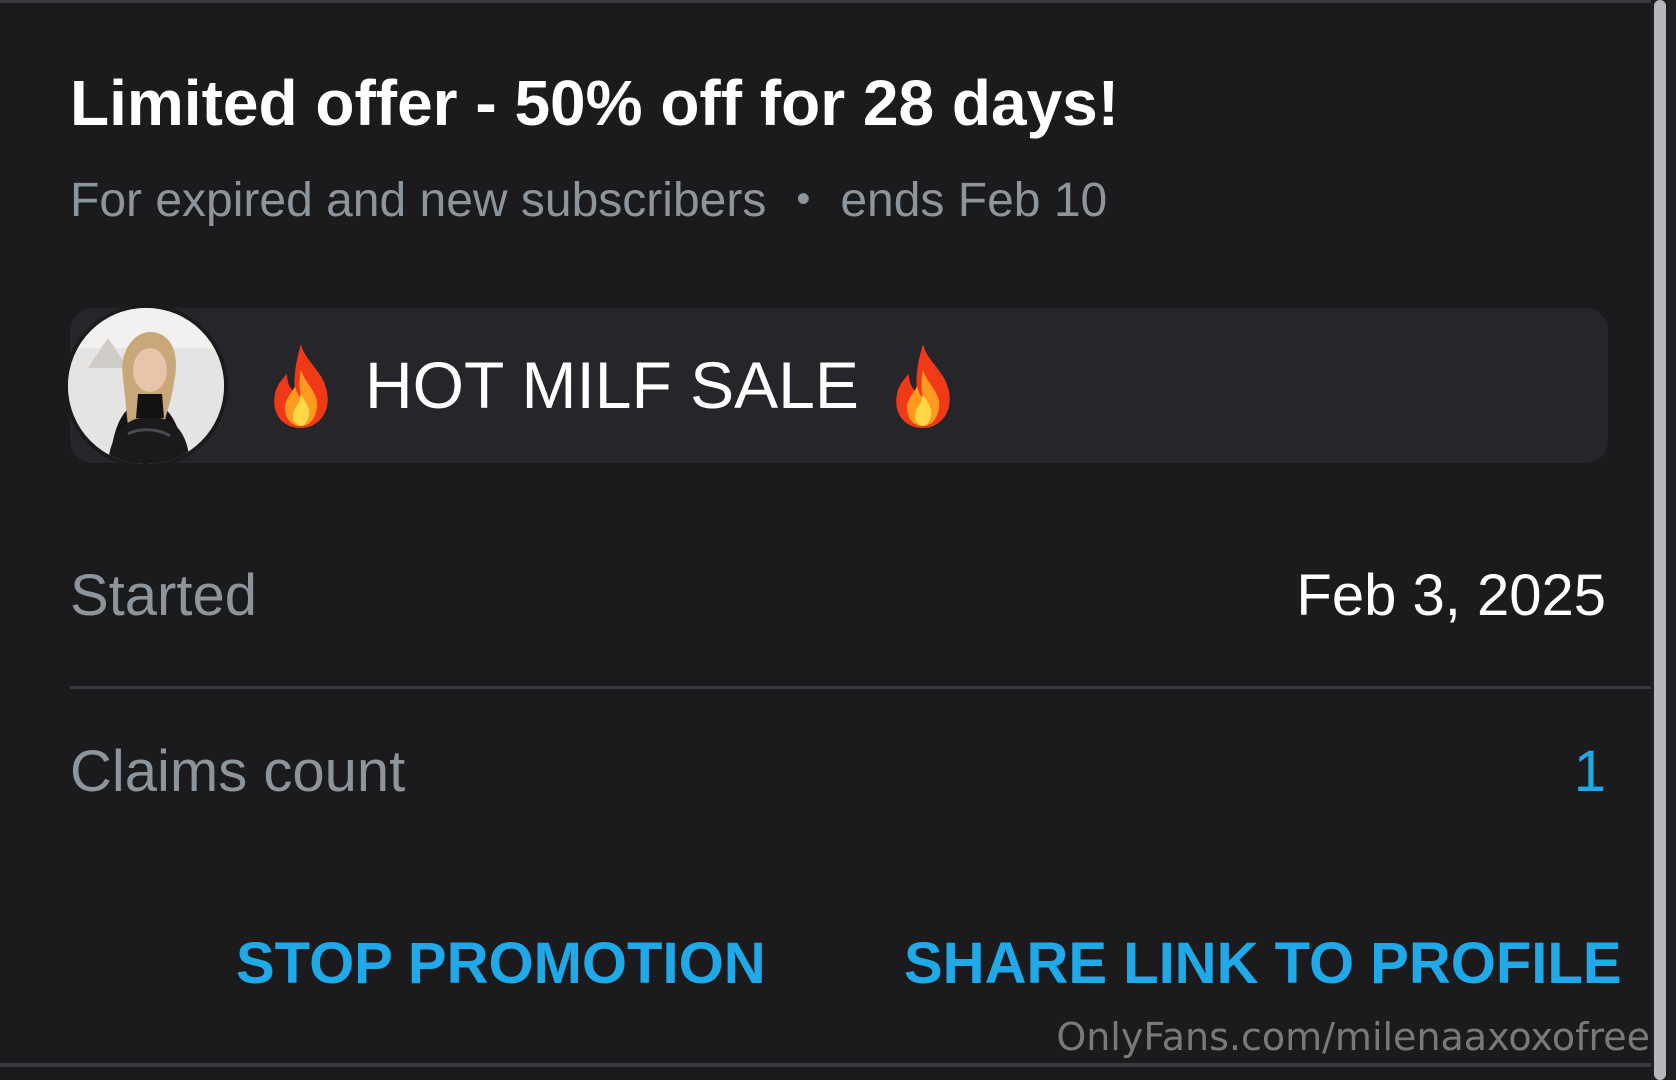 This screenshot has height=1080, width=1676. I want to click on divider, so click(873, 687).